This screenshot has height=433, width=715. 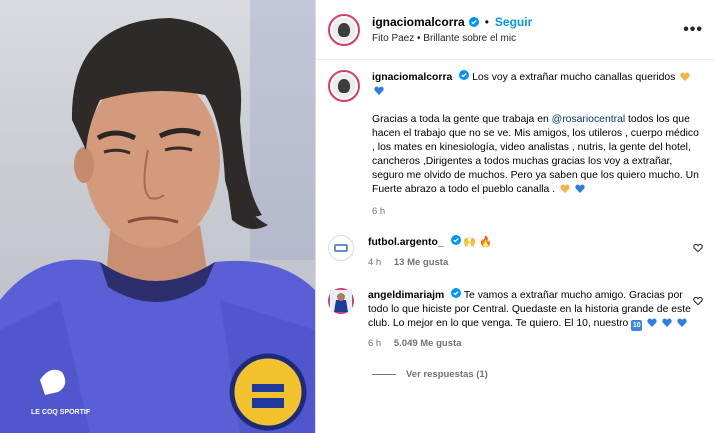 I want to click on replies-divider-line, so click(x=384, y=374).